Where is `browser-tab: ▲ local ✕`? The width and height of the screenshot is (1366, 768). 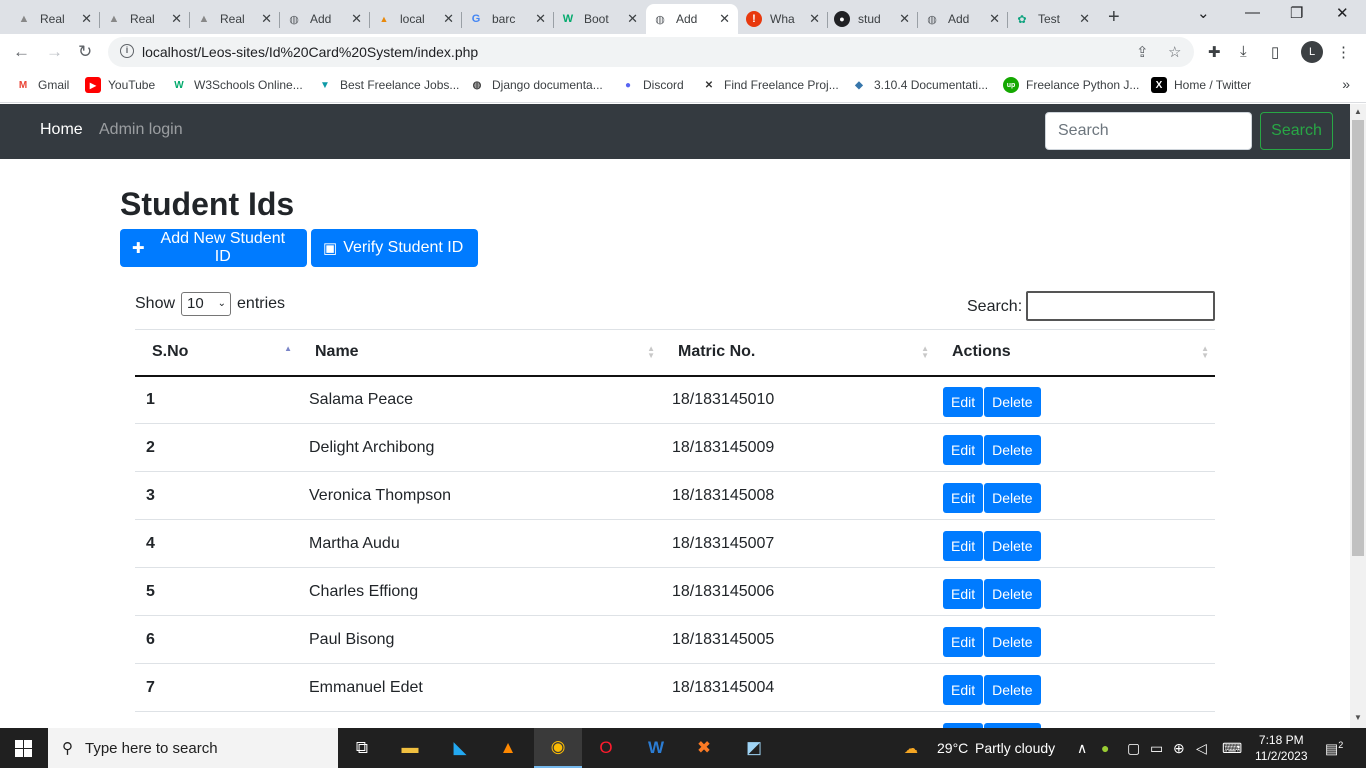 browser-tab: ▲ local ✕ is located at coordinates (416, 19).